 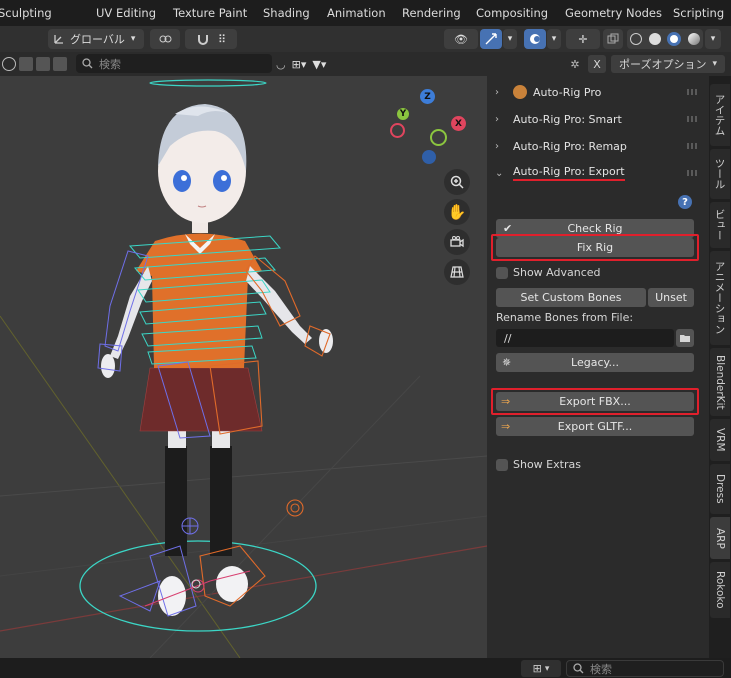 I want to click on tab-item: アイテム, so click(x=720, y=115).